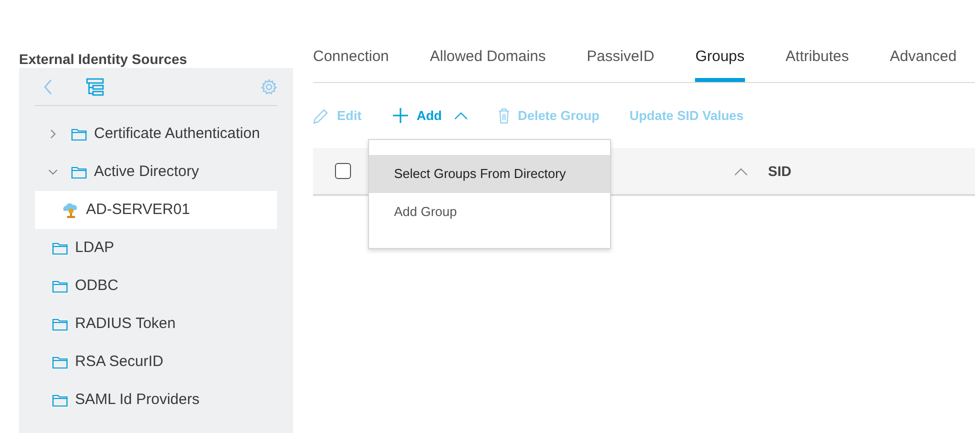 The height and width of the screenshot is (433, 975). Describe the element at coordinates (95, 87) in the screenshot. I see `tree-view-icon` at that location.